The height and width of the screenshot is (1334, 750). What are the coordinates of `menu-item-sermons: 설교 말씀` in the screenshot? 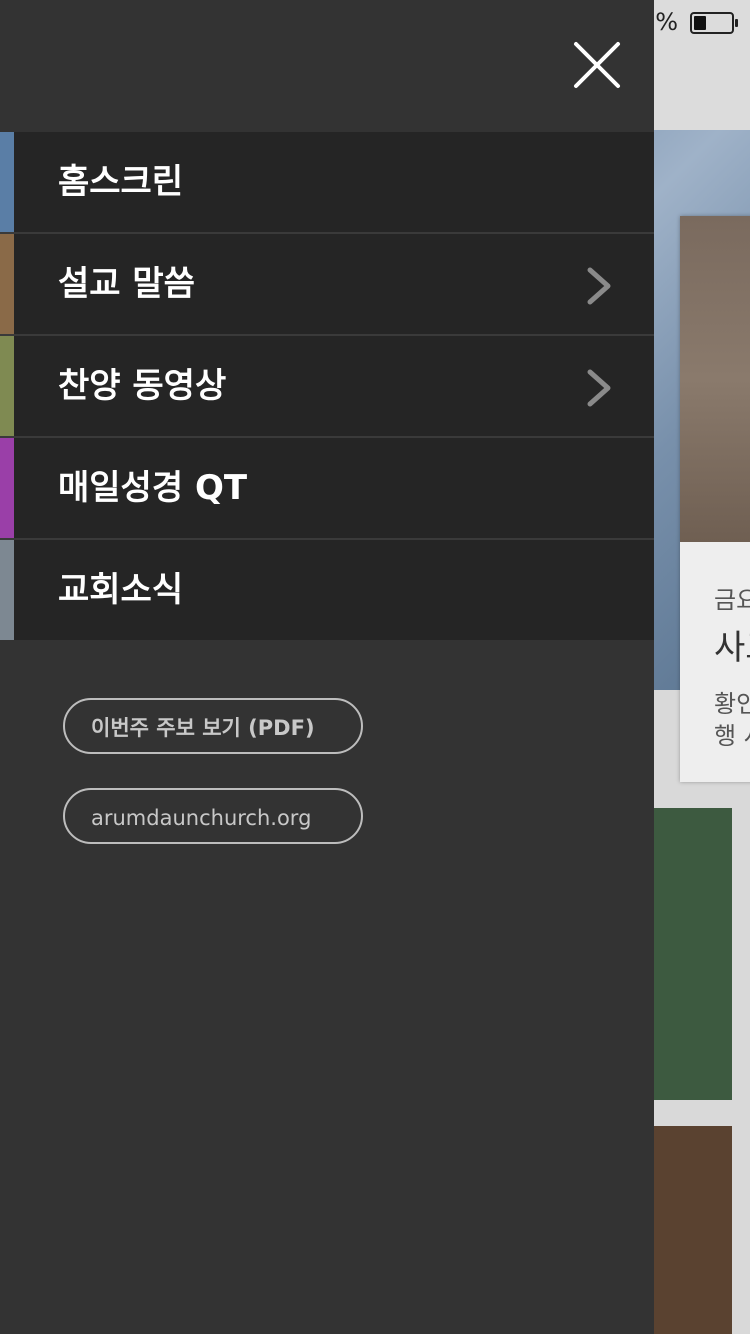 It's located at (327, 285).